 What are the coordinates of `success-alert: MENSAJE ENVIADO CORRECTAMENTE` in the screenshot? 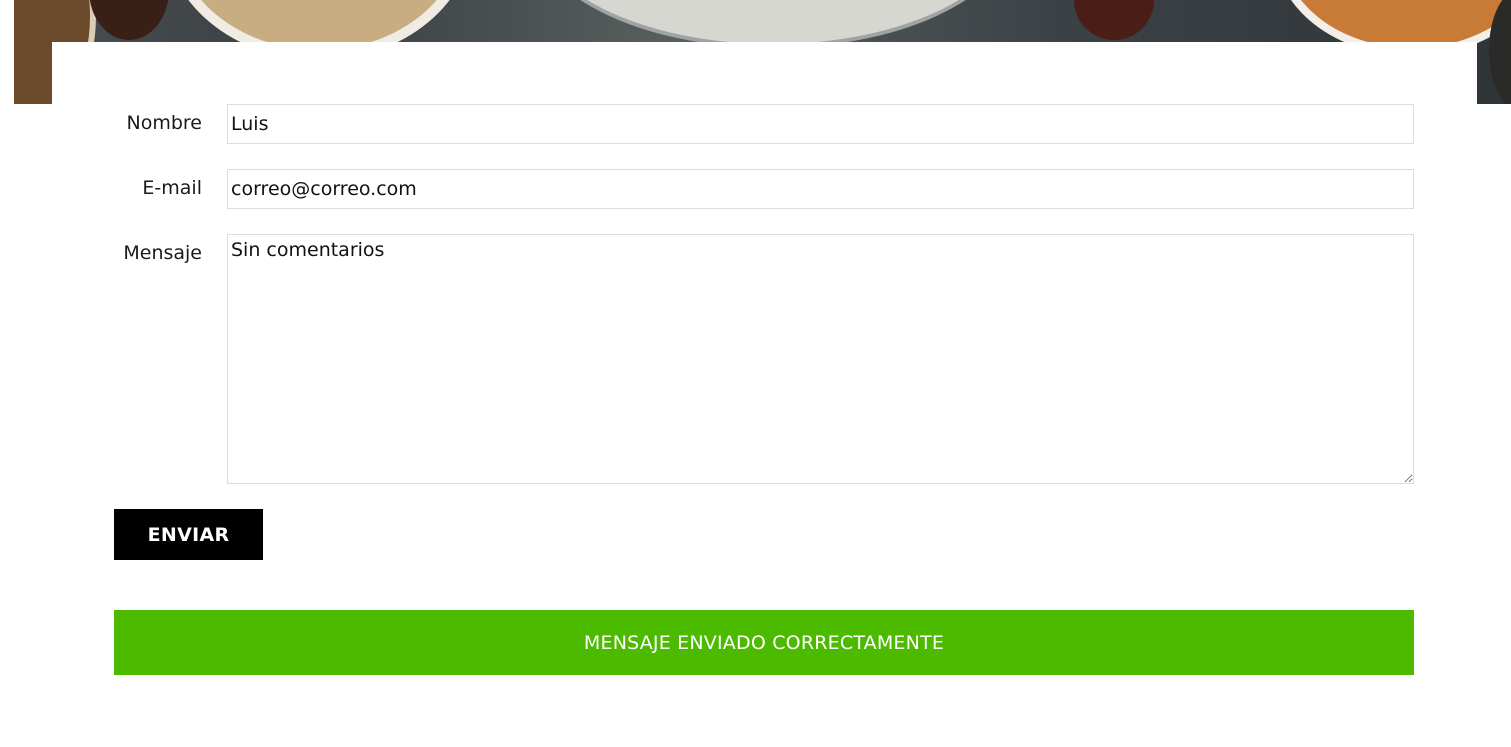 It's located at (764, 642).